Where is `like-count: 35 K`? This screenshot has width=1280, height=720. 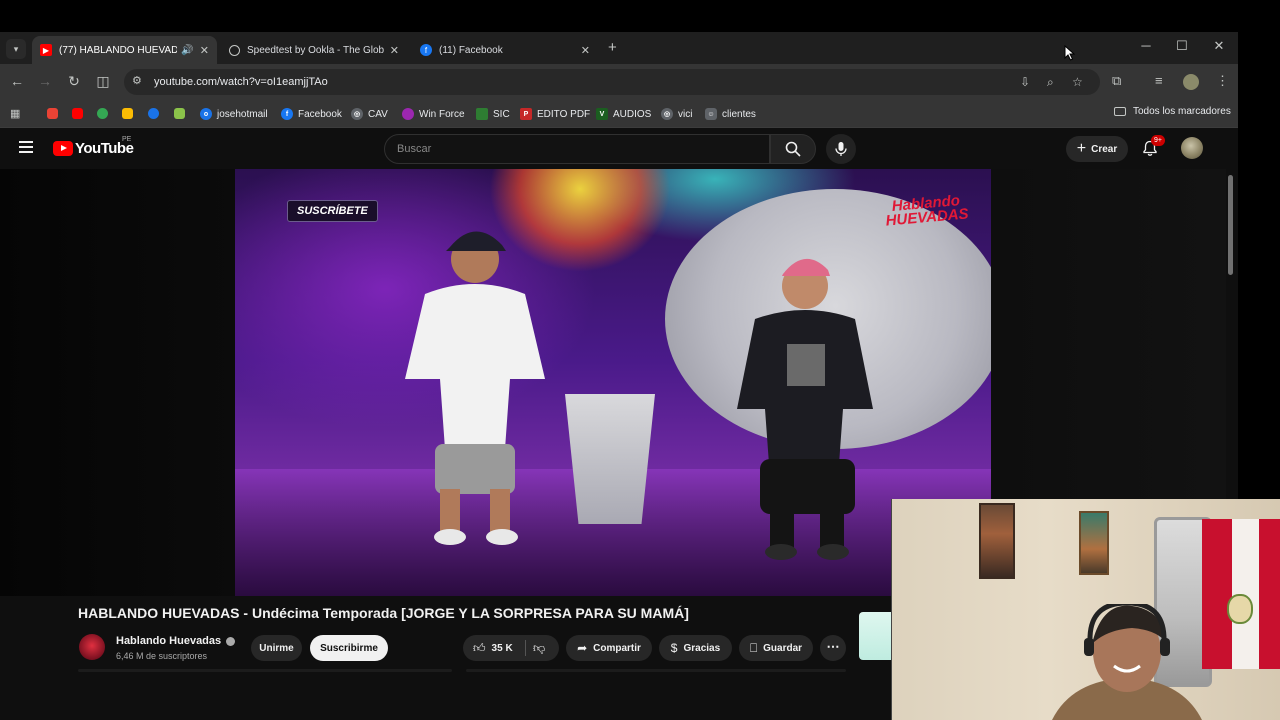 like-count: 35 K is located at coordinates (502, 648).